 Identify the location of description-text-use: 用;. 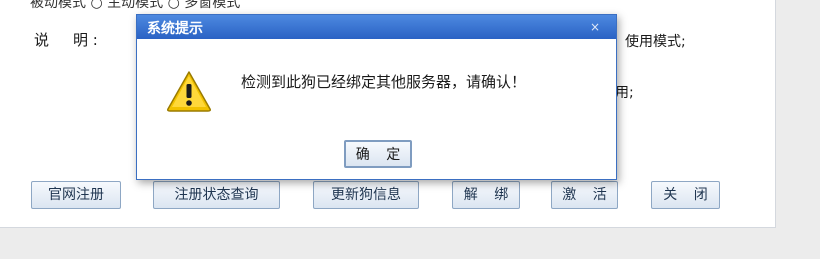
(624, 93).